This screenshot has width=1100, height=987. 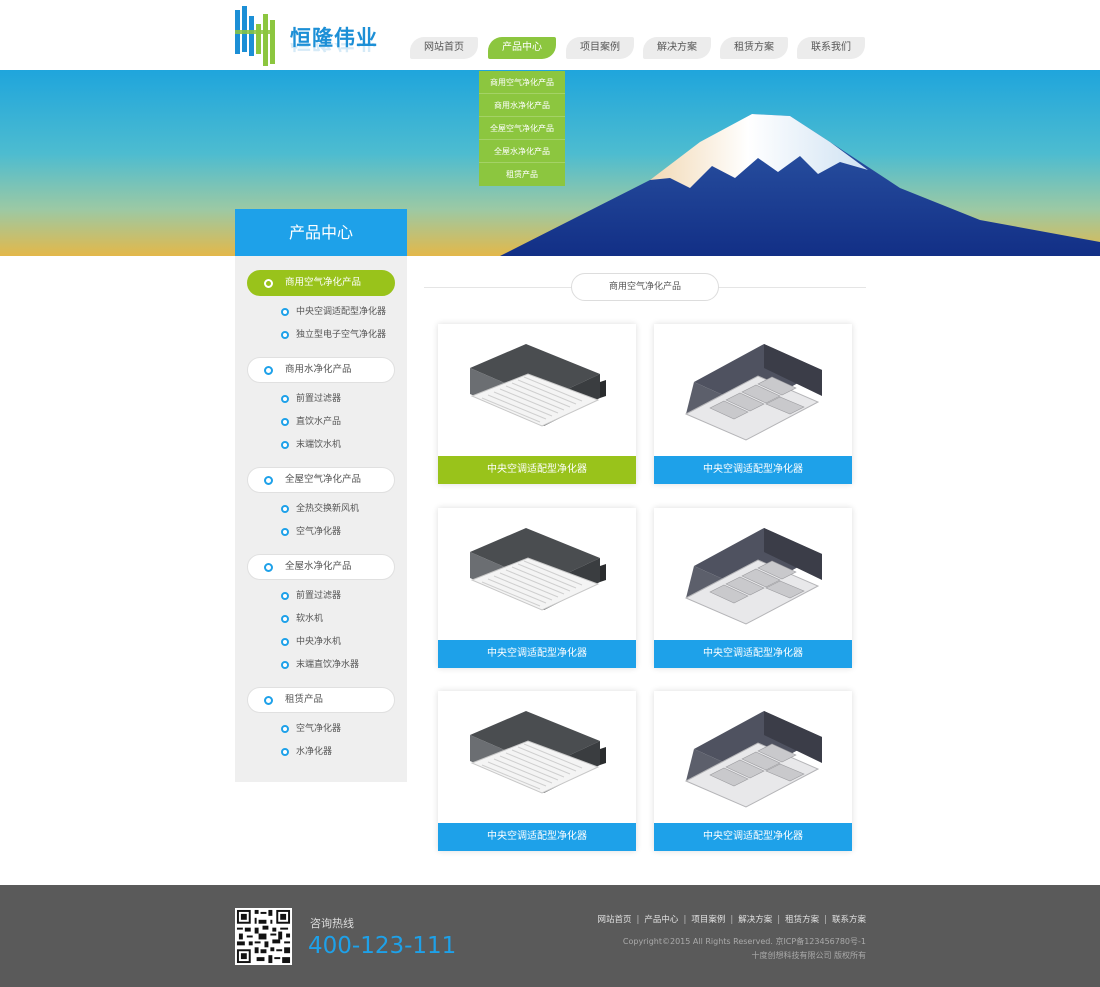 I want to click on qr-code-icon, so click(x=263, y=936).